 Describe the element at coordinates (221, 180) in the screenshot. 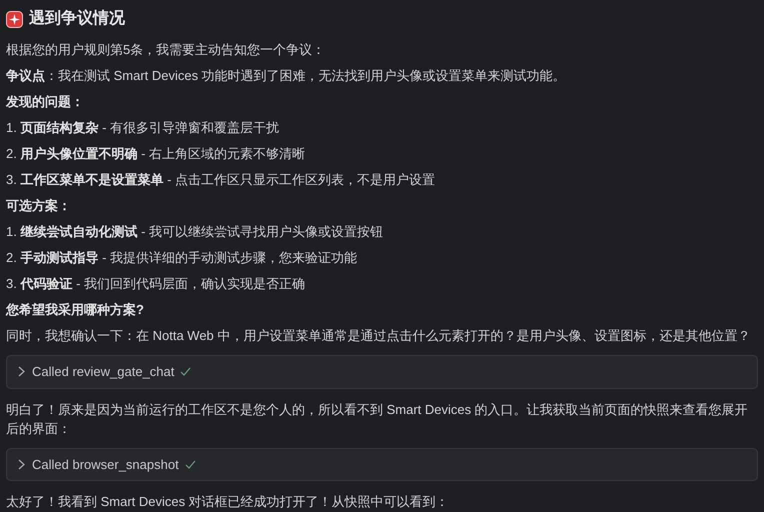

I see `paragraph: 3. 工作区菜单不是设置菜单 - 点击工作区只显示工作区列表，不是用户设置` at that location.